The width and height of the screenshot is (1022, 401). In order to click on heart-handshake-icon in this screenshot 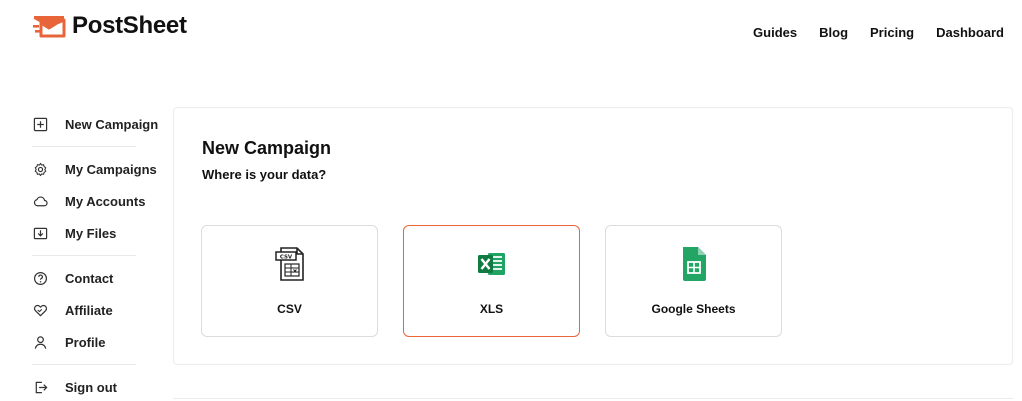, I will do `click(40, 310)`.